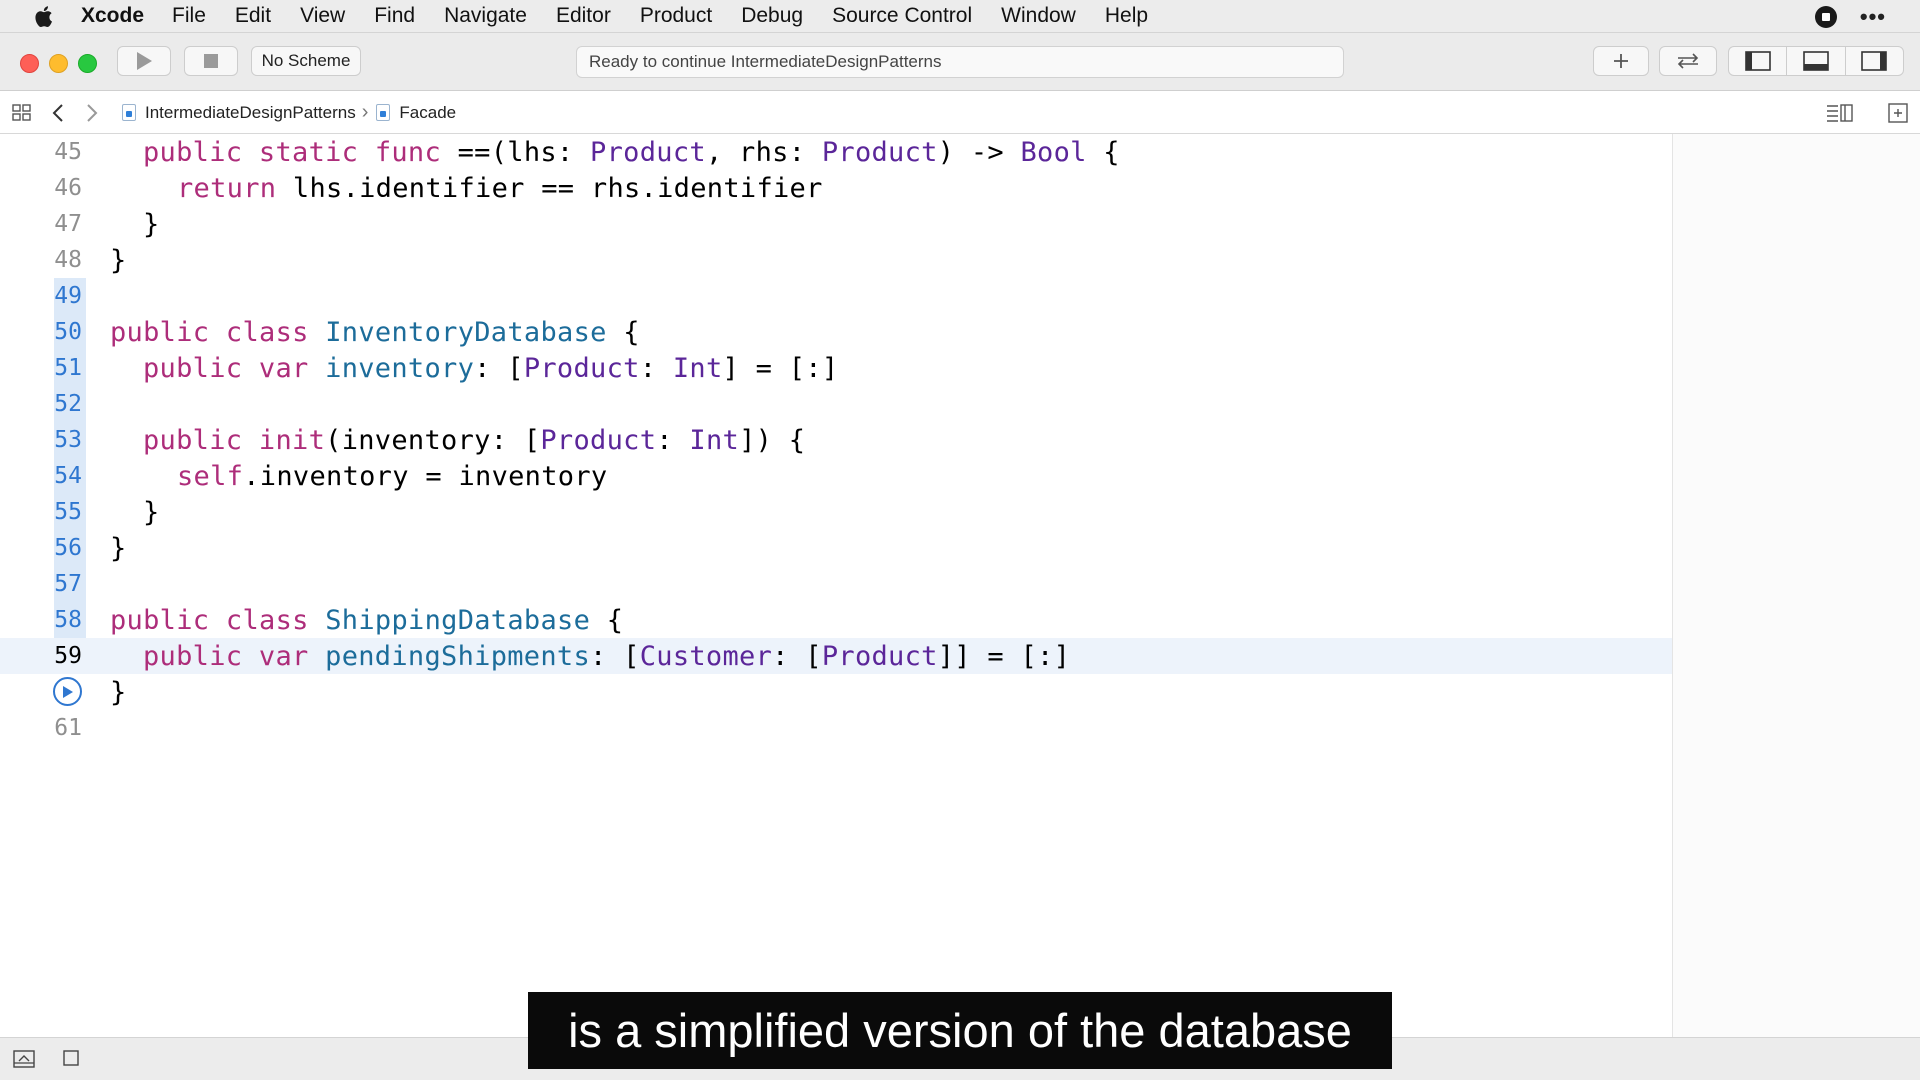  Describe the element at coordinates (68, 512) in the screenshot. I see `line-number: 55` at that location.